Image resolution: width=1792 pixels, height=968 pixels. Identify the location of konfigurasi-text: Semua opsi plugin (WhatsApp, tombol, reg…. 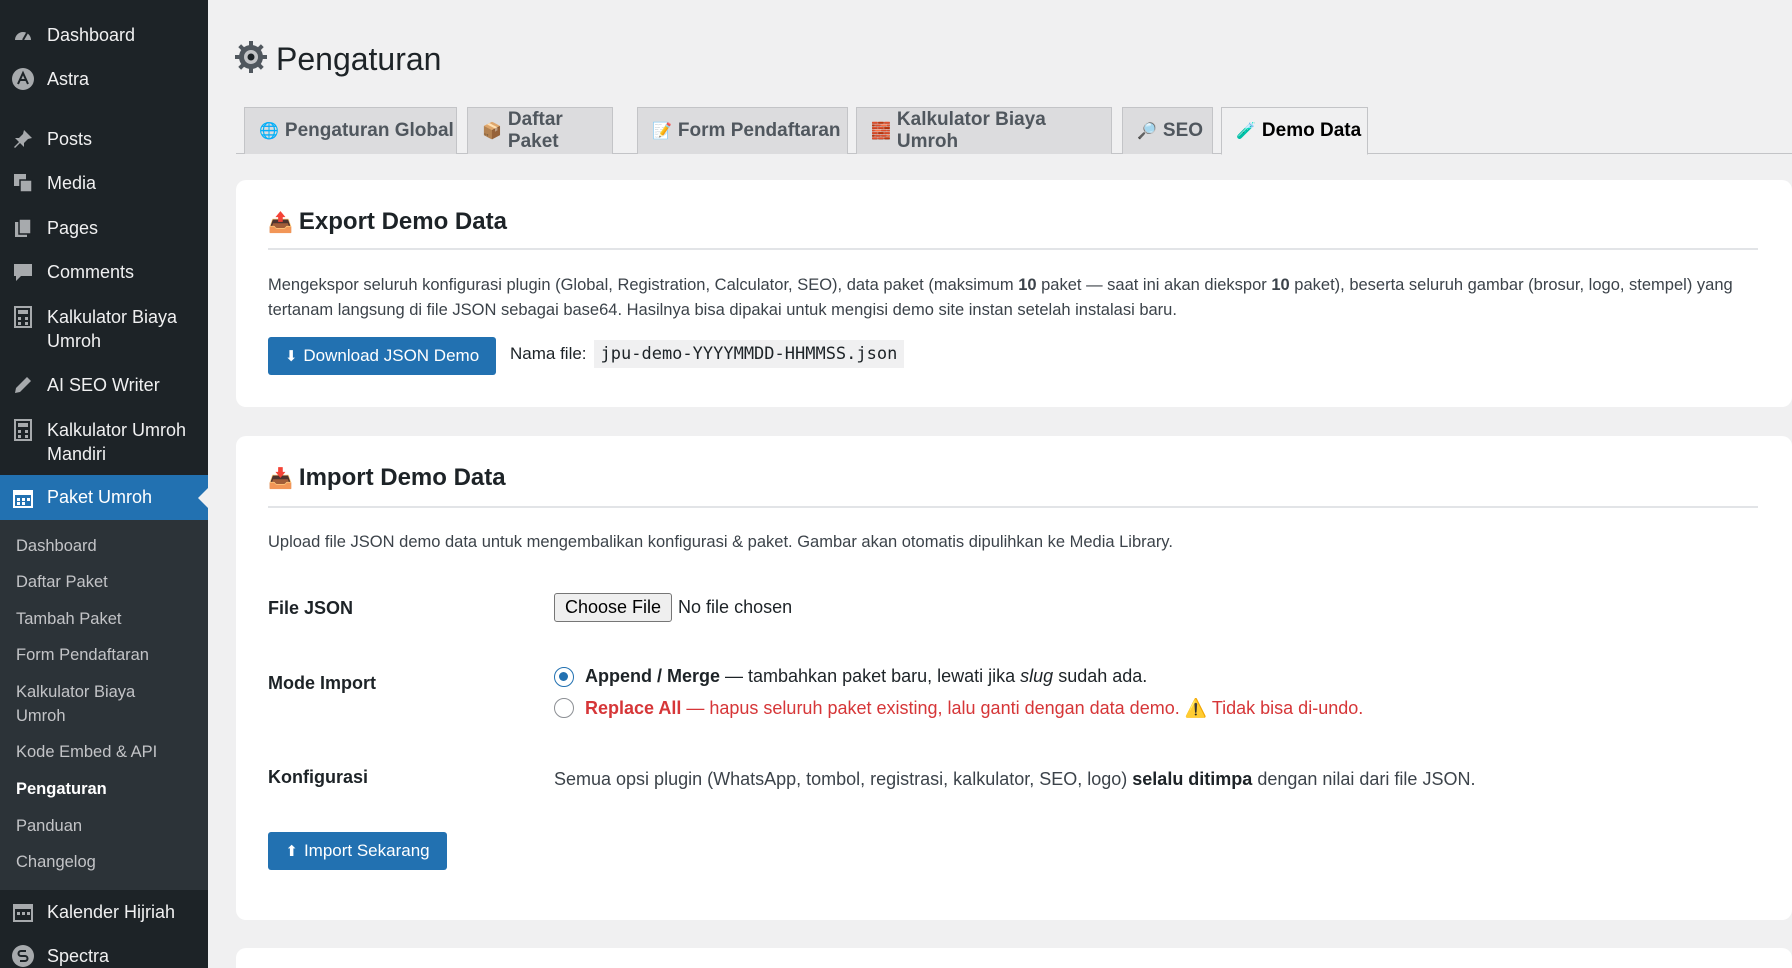
(1015, 779).